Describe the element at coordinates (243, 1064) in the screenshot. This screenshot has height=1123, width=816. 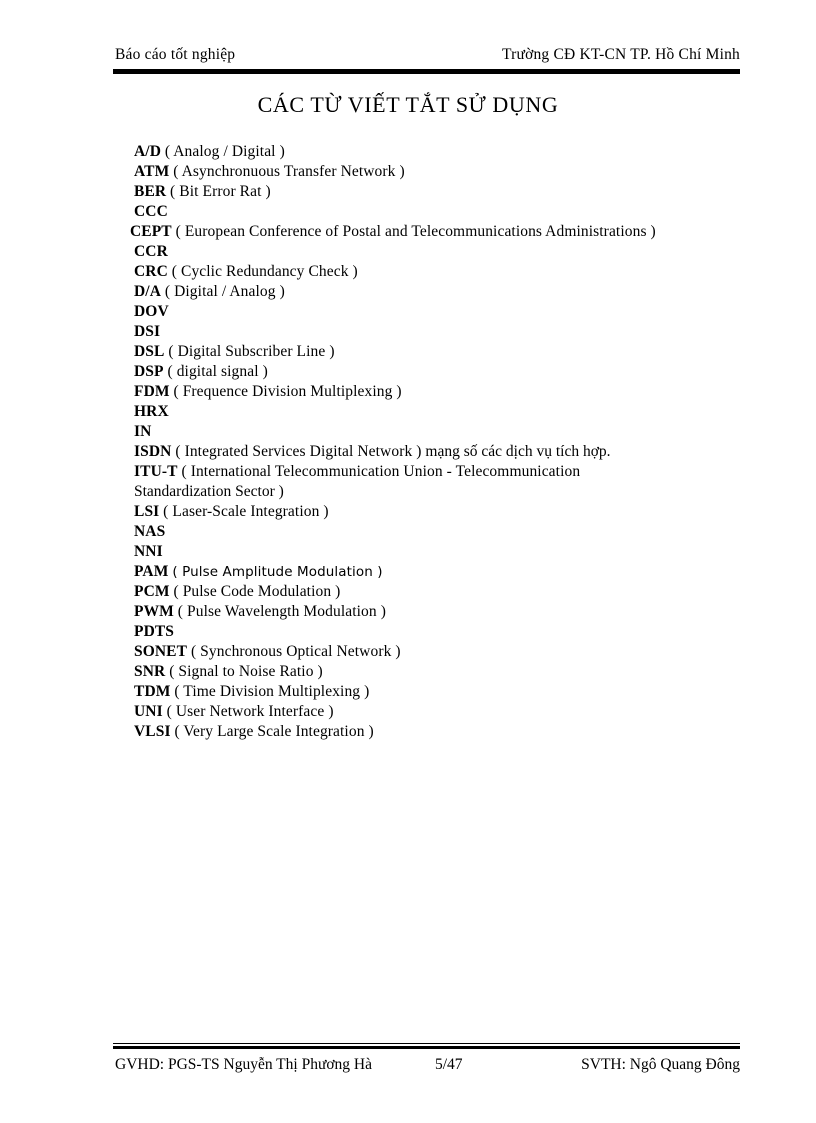
I see `footer-advisor-text: GVHD: PGS-TS Nguyễn Thị Phương Hà` at that location.